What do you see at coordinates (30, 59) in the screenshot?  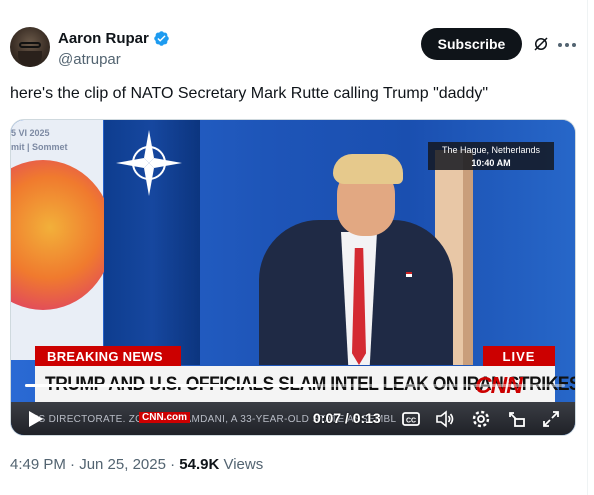 I see `avatar-beard` at bounding box center [30, 59].